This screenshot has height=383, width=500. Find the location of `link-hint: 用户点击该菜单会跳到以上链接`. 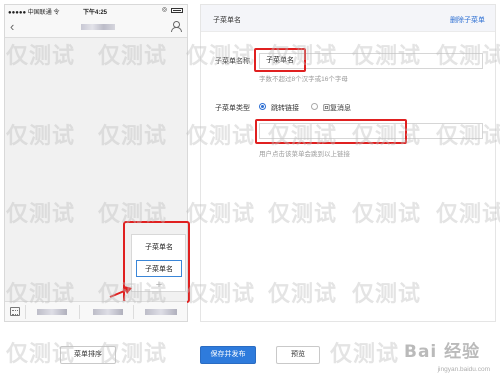

link-hint: 用户点击该菜单会跳到以上链接 is located at coordinates (304, 154).